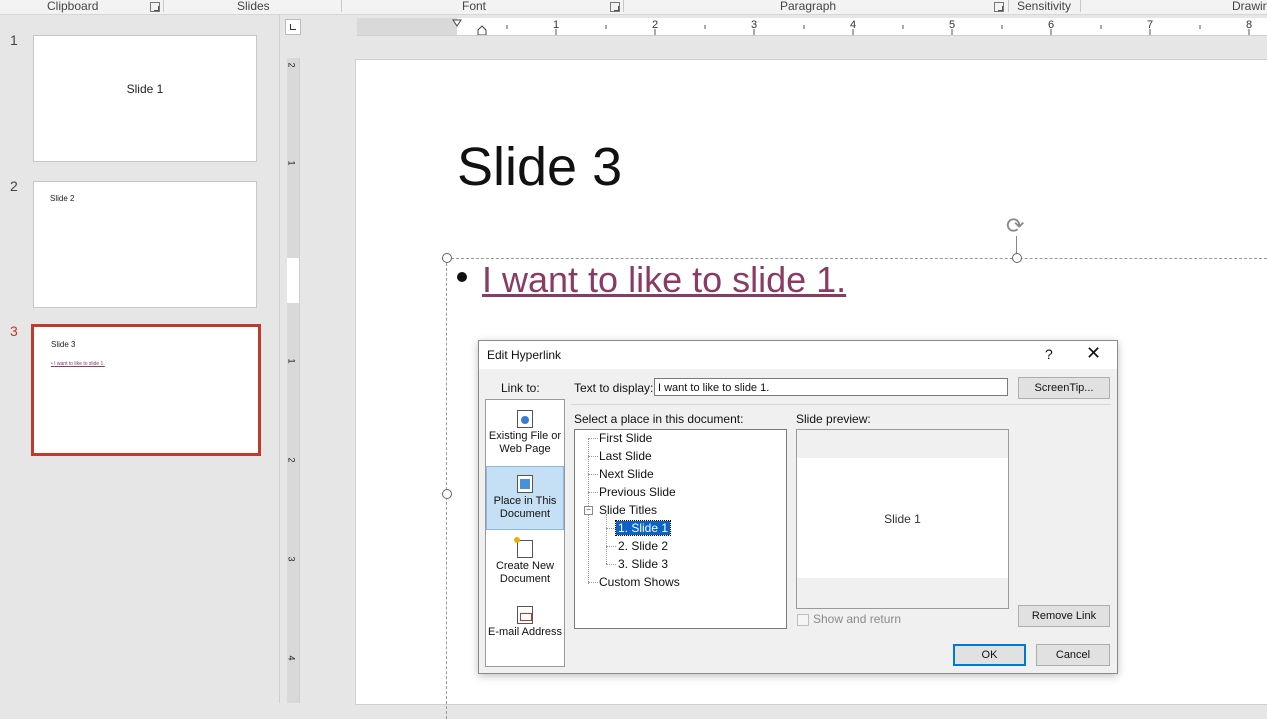 The image size is (1267, 719). I want to click on tree-item-previous-slide: Previous Slide, so click(637, 492).